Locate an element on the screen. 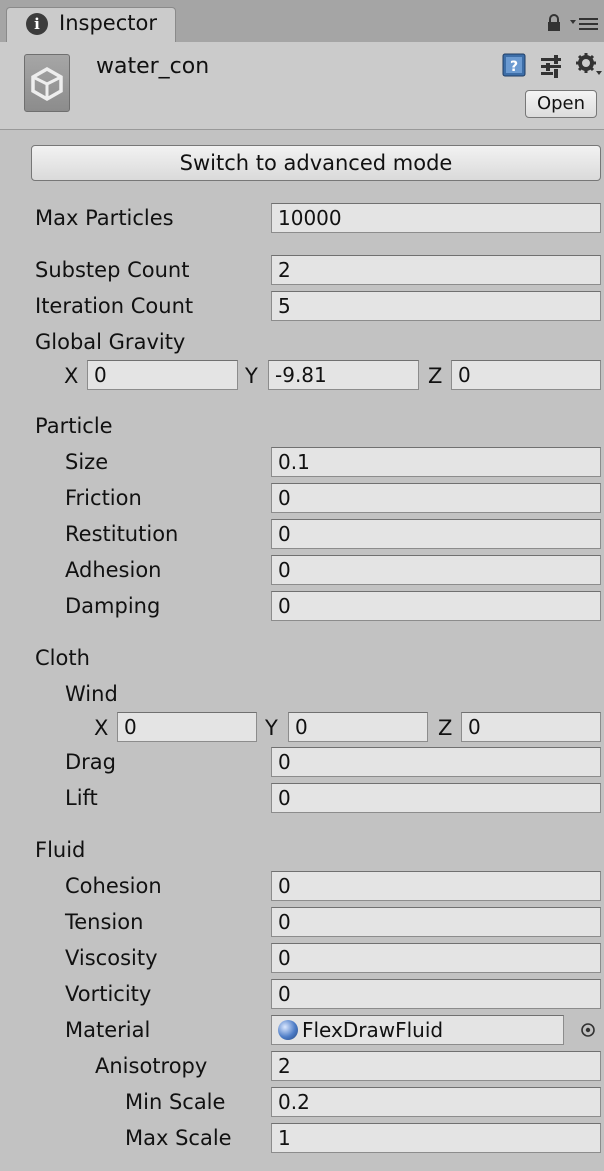 Image resolution: width=604 pixels, height=1171 pixels. object-picker-icon is located at coordinates (588, 1030).